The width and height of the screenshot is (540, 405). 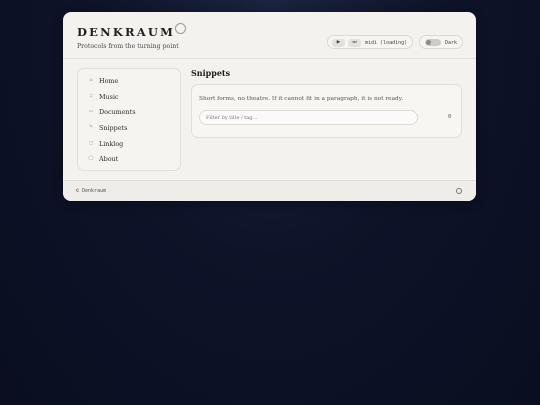 I want to click on site-title: DENKRAUM, so click(x=126, y=32).